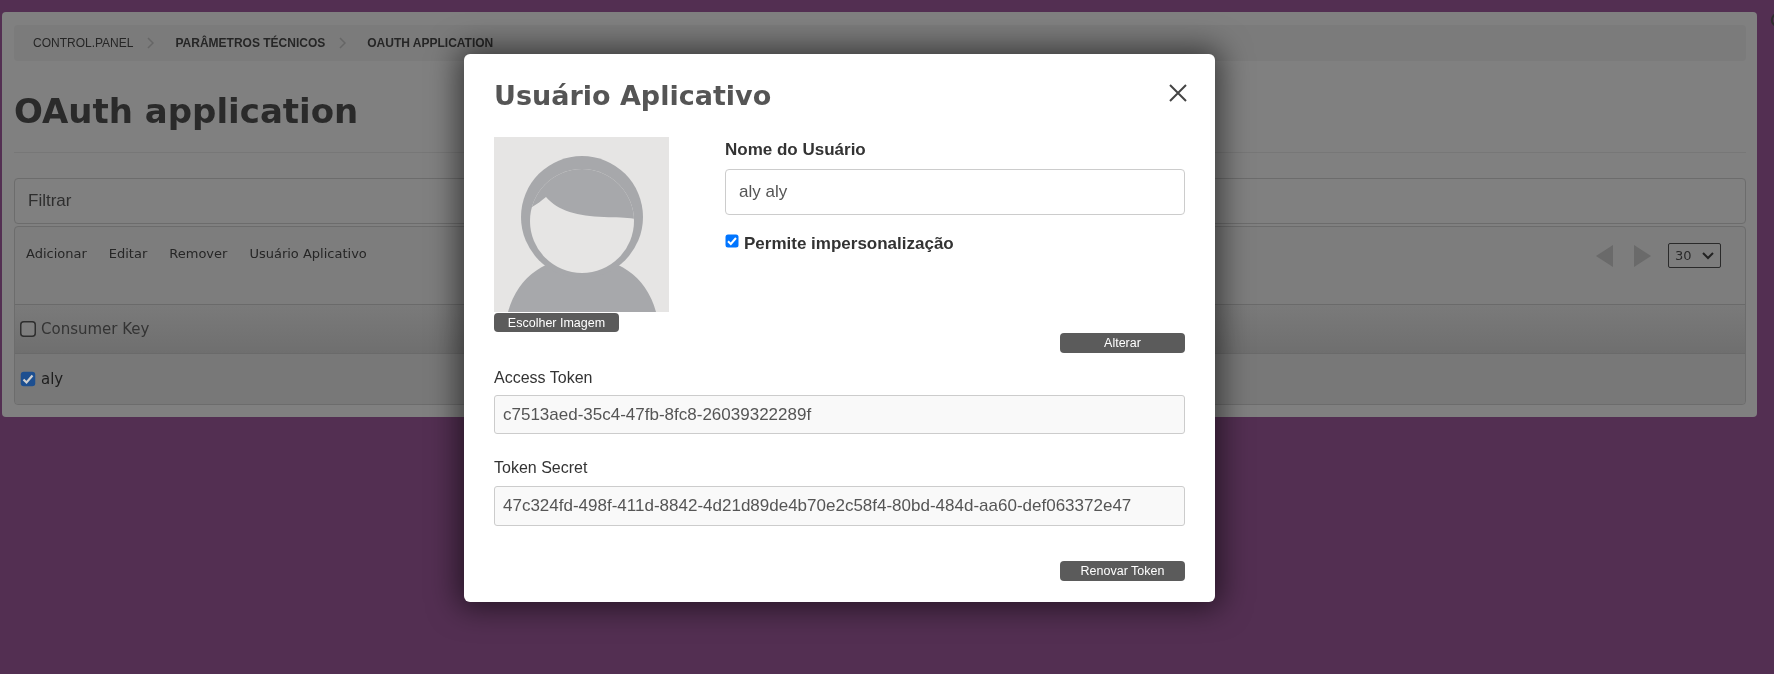  What do you see at coordinates (795, 150) in the screenshot?
I see `field-label: Nome do Usuário` at bounding box center [795, 150].